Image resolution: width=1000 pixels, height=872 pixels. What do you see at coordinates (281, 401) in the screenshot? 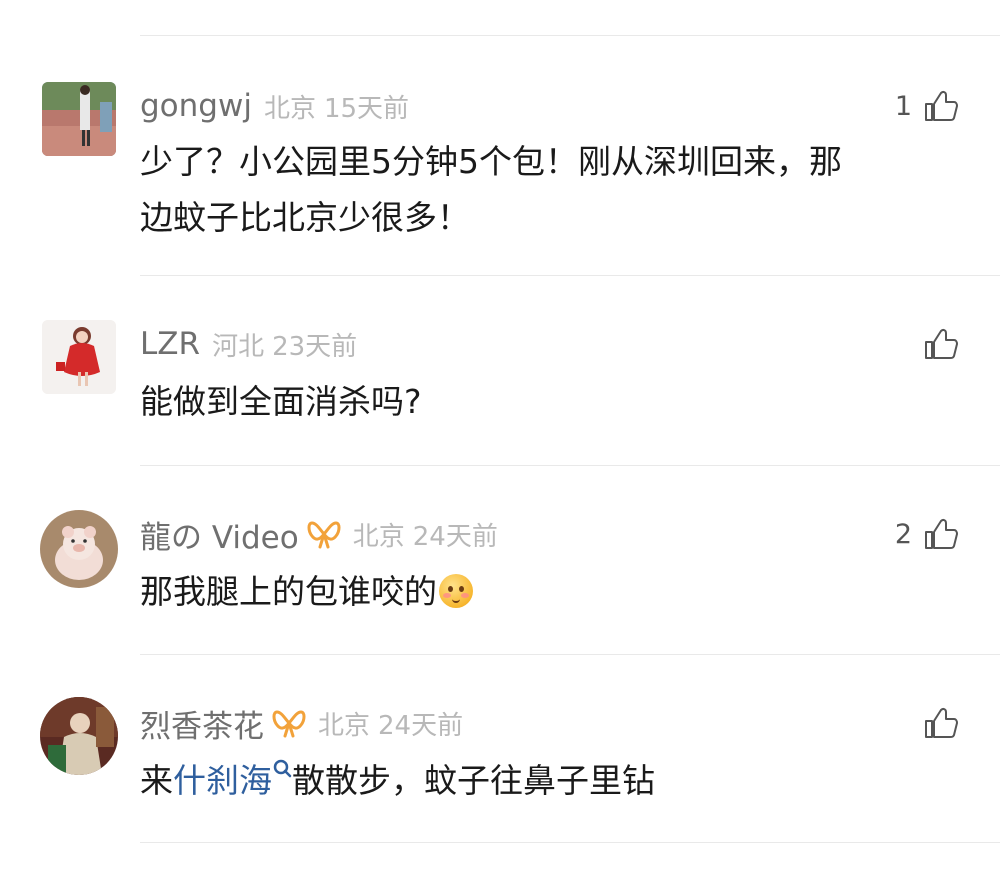
I see `comment-text-line: 能做到全面消杀吗?` at bounding box center [281, 401].